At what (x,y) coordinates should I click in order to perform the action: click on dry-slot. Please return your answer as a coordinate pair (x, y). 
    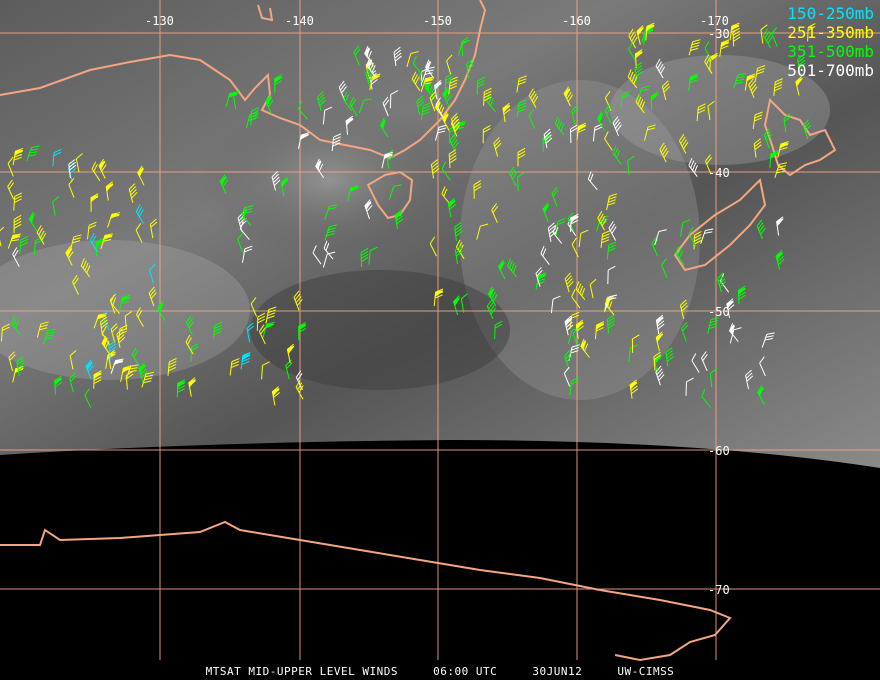
    Looking at the image, I should click on (380, 330).